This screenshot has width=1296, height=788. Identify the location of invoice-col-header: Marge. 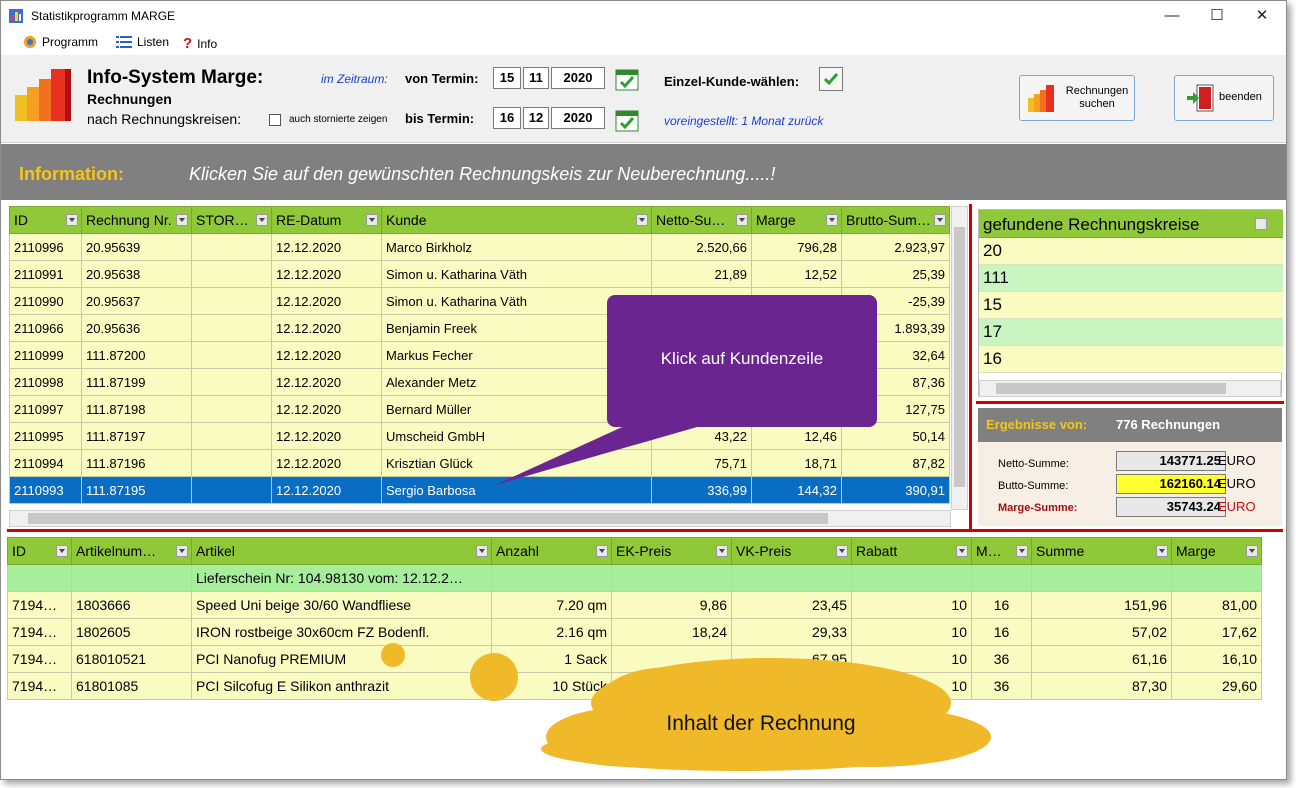
(796, 220).